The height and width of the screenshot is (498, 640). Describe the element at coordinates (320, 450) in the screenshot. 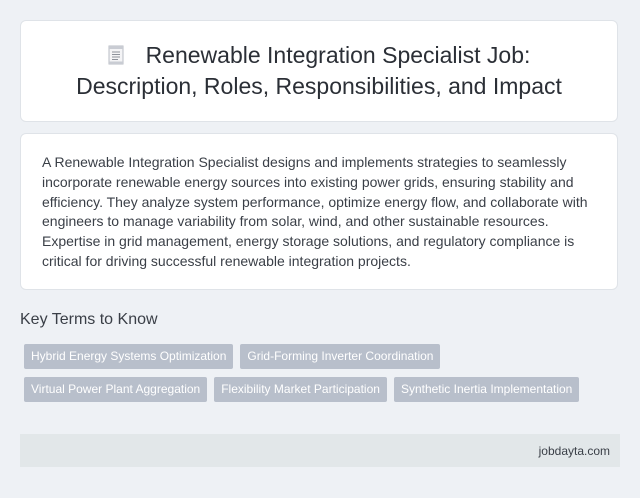

I see `footer: jobdayta.com` at that location.